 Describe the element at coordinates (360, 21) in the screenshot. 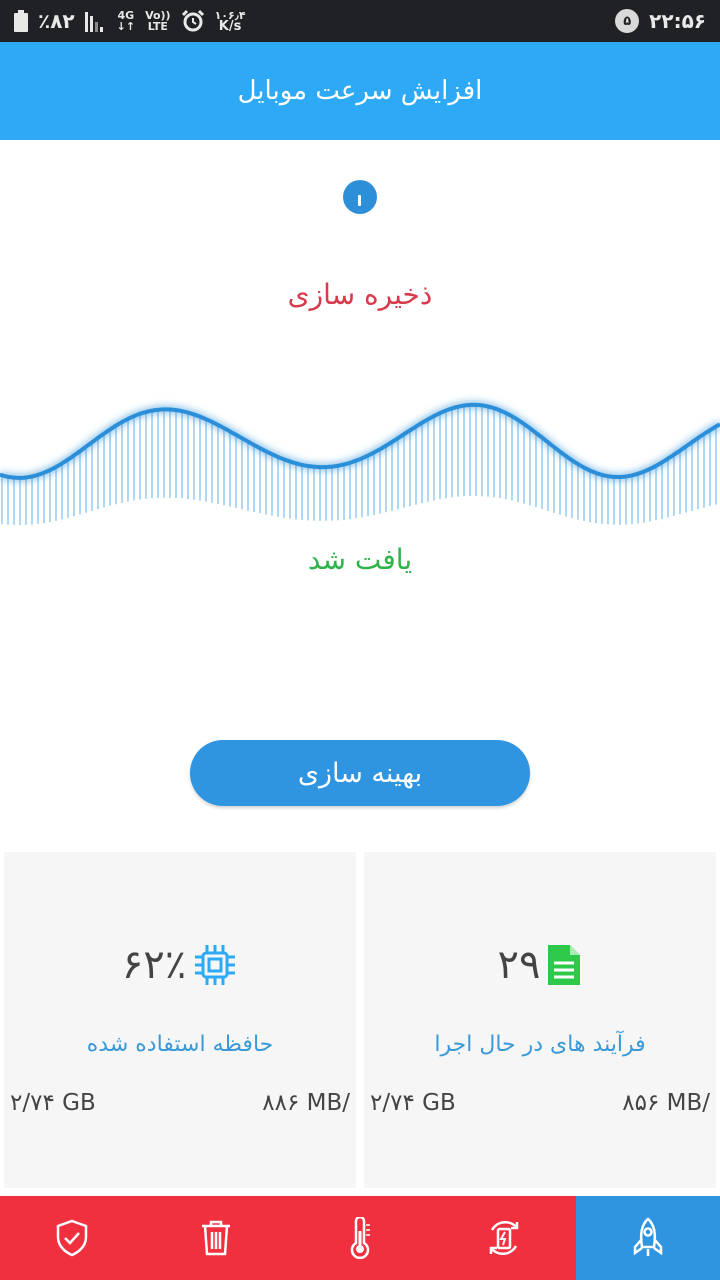

I see `status-bar: ٪۸۲ 4G ↓↑ Vo)) LTE ۱۰۶٫۴ K/s ۵ ۲۲:۵۶` at that location.